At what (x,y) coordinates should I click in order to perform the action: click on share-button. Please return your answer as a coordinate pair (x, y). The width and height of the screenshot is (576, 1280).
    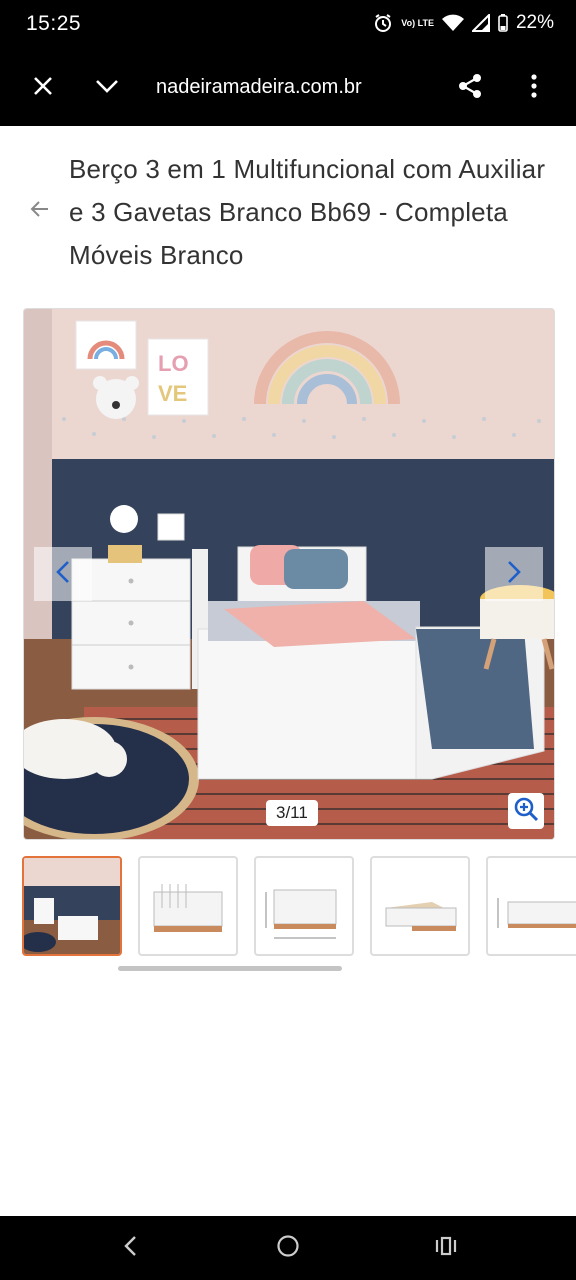
    Looking at the image, I should click on (470, 88).